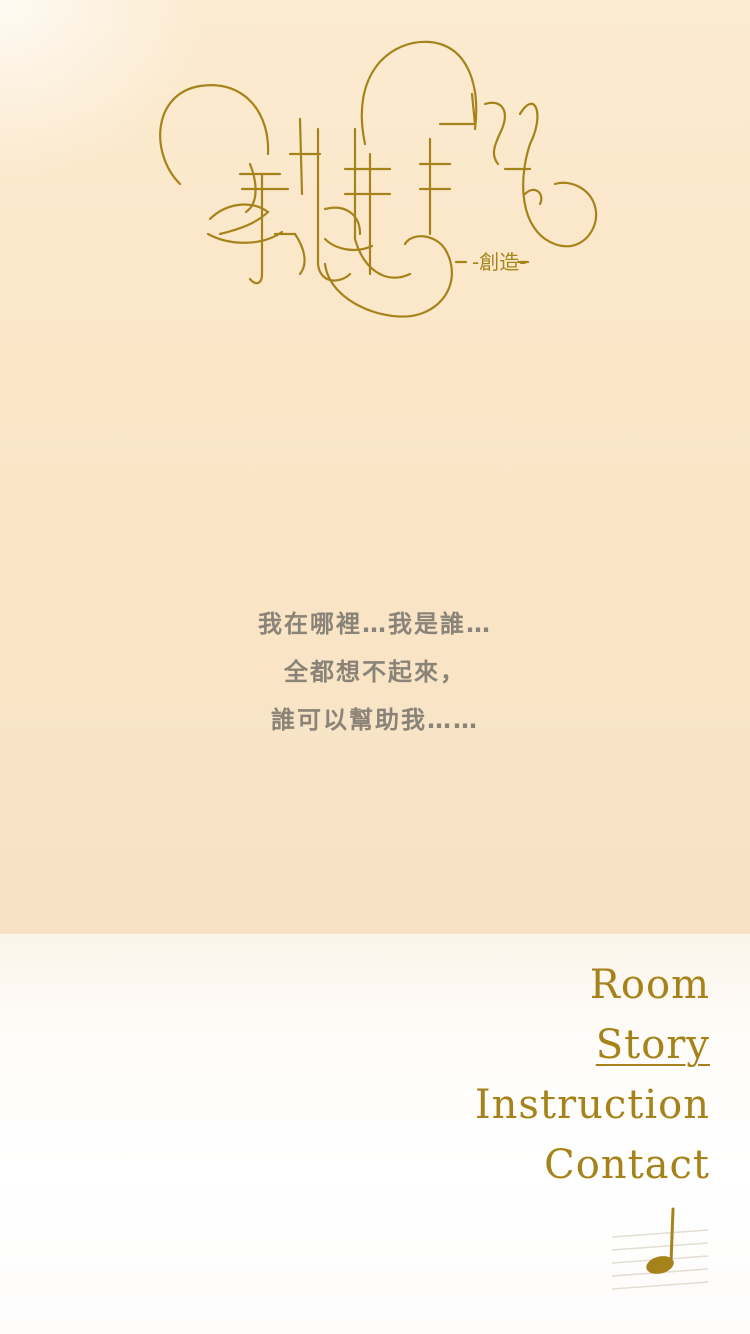 The width and height of the screenshot is (750, 1334). What do you see at coordinates (592, 985) in the screenshot?
I see `menu-item-room: Room` at bounding box center [592, 985].